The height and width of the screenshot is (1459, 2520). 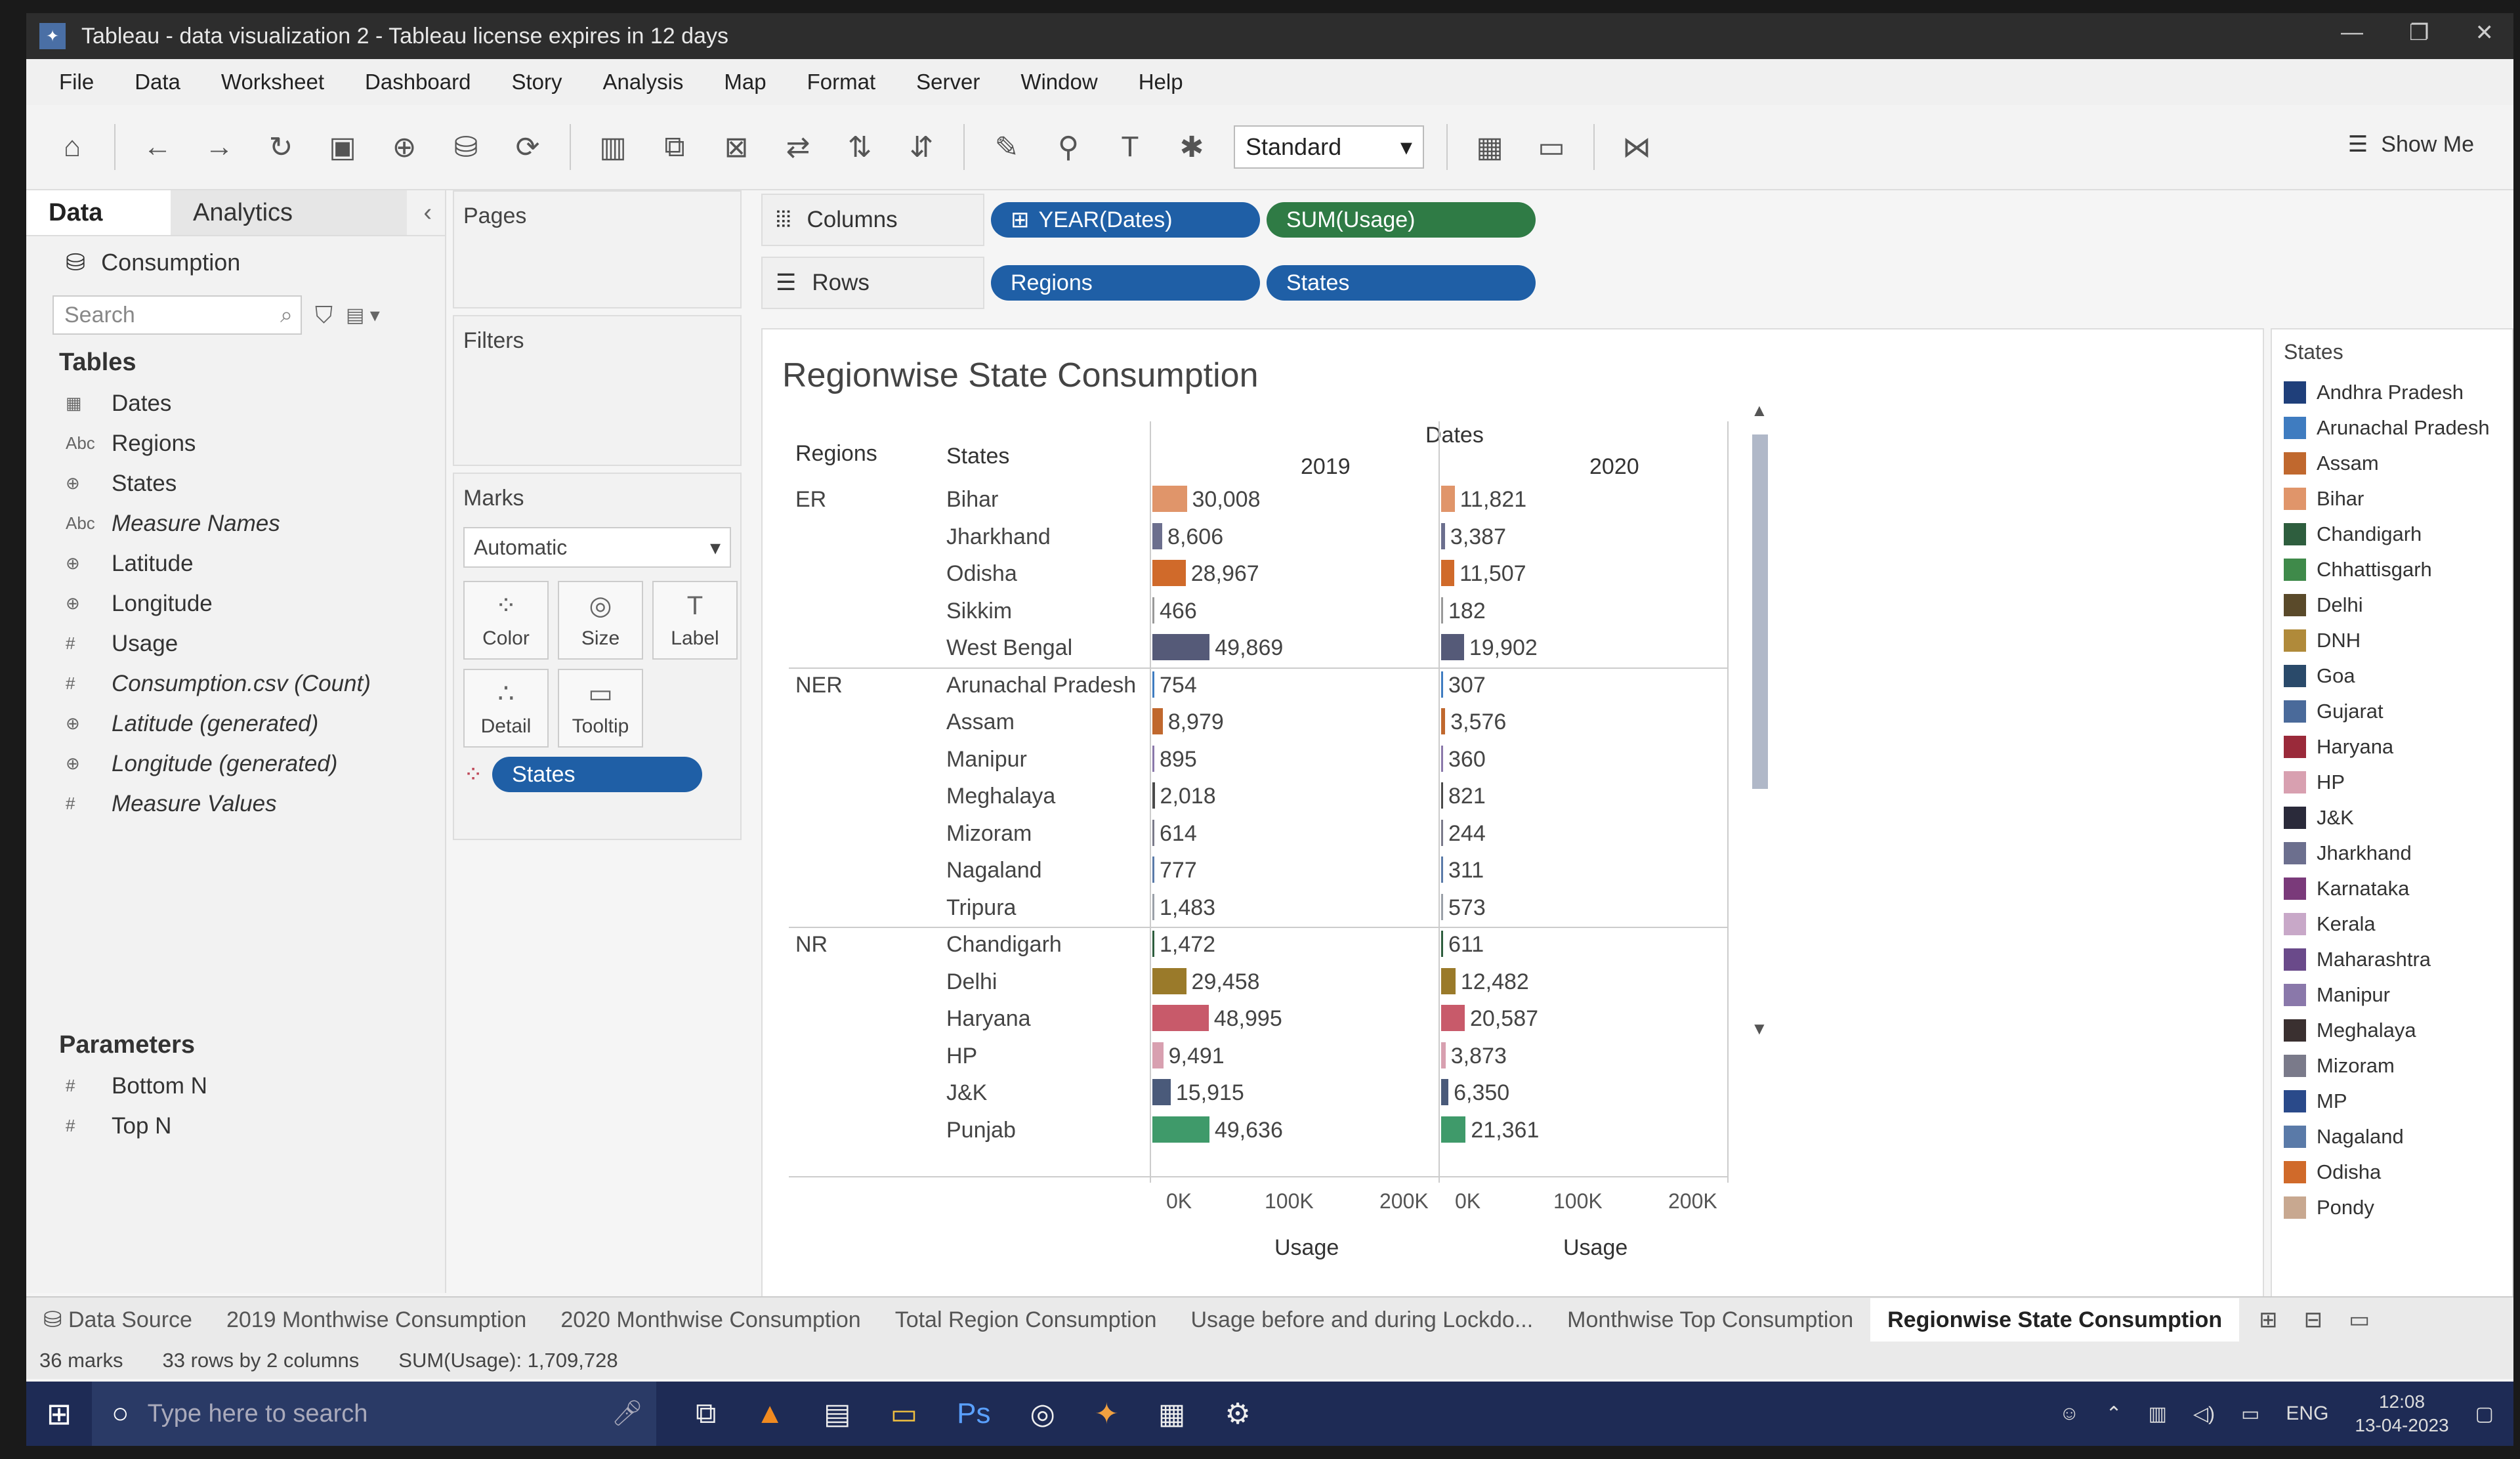 What do you see at coordinates (527, 147) in the screenshot?
I see `refresh-icon: ⟳` at bounding box center [527, 147].